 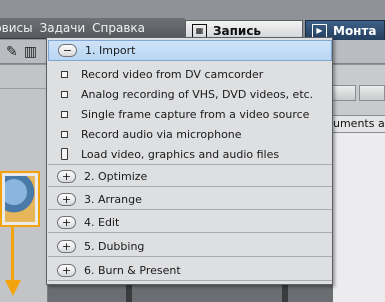 I want to click on thumbnail-image, so click(x=20, y=199).